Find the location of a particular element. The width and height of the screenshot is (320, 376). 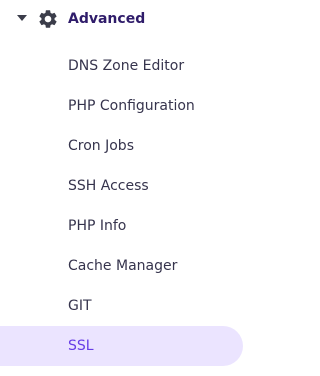

section-title: Advanced is located at coordinates (107, 19).